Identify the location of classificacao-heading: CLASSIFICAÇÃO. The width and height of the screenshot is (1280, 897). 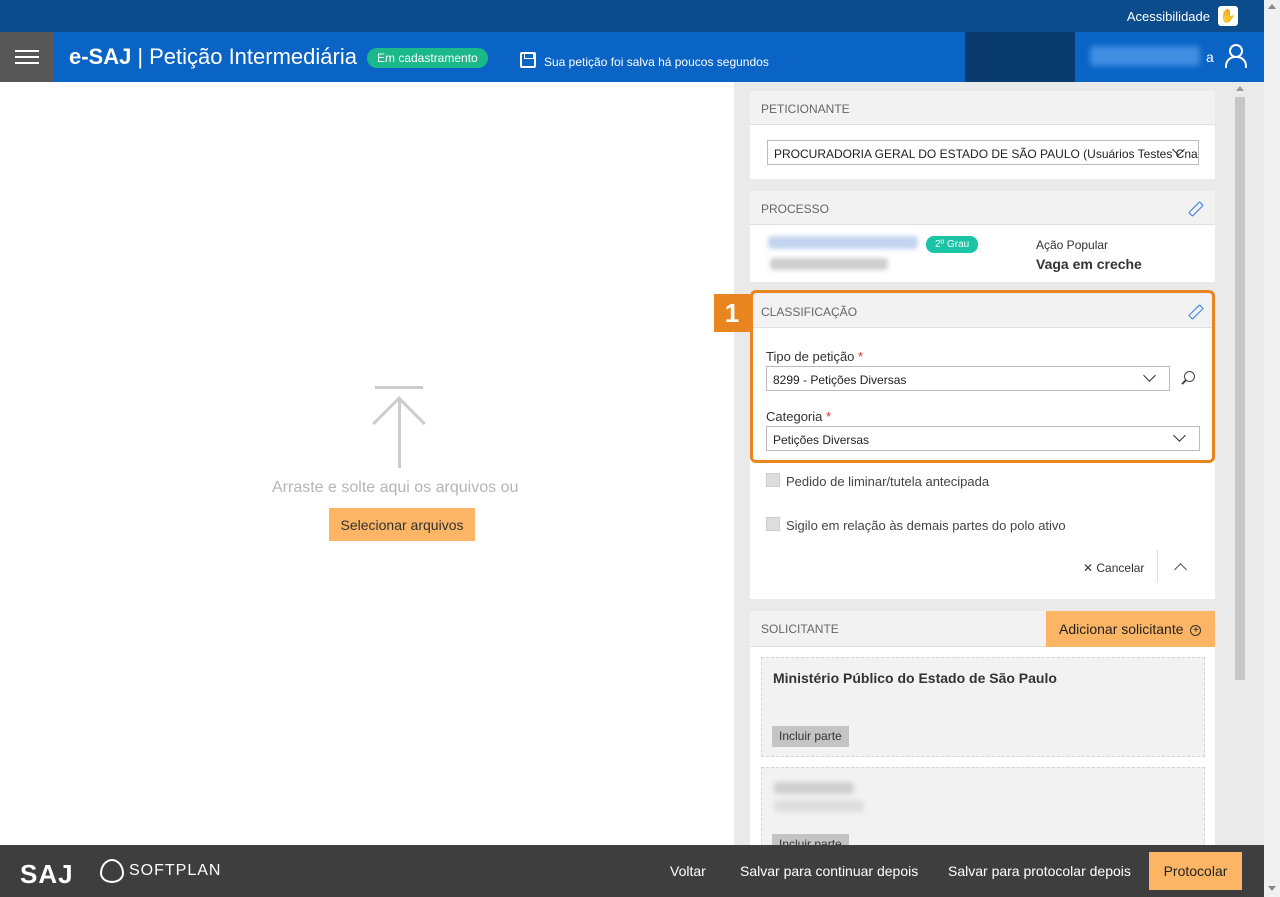
(982, 311).